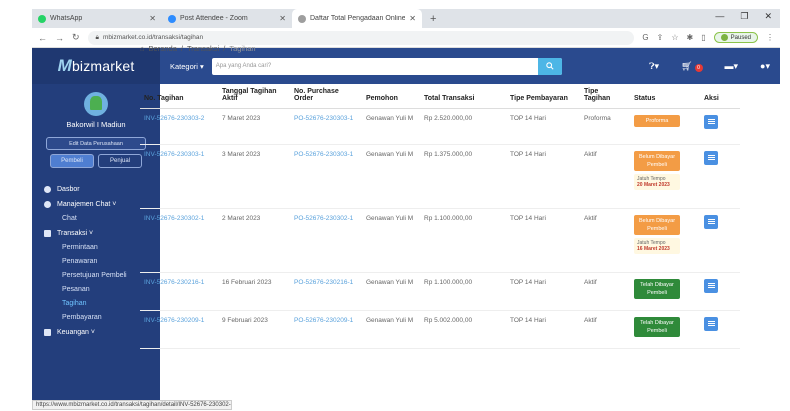  What do you see at coordinates (724, 37) in the screenshot?
I see `avatar` at bounding box center [724, 37].